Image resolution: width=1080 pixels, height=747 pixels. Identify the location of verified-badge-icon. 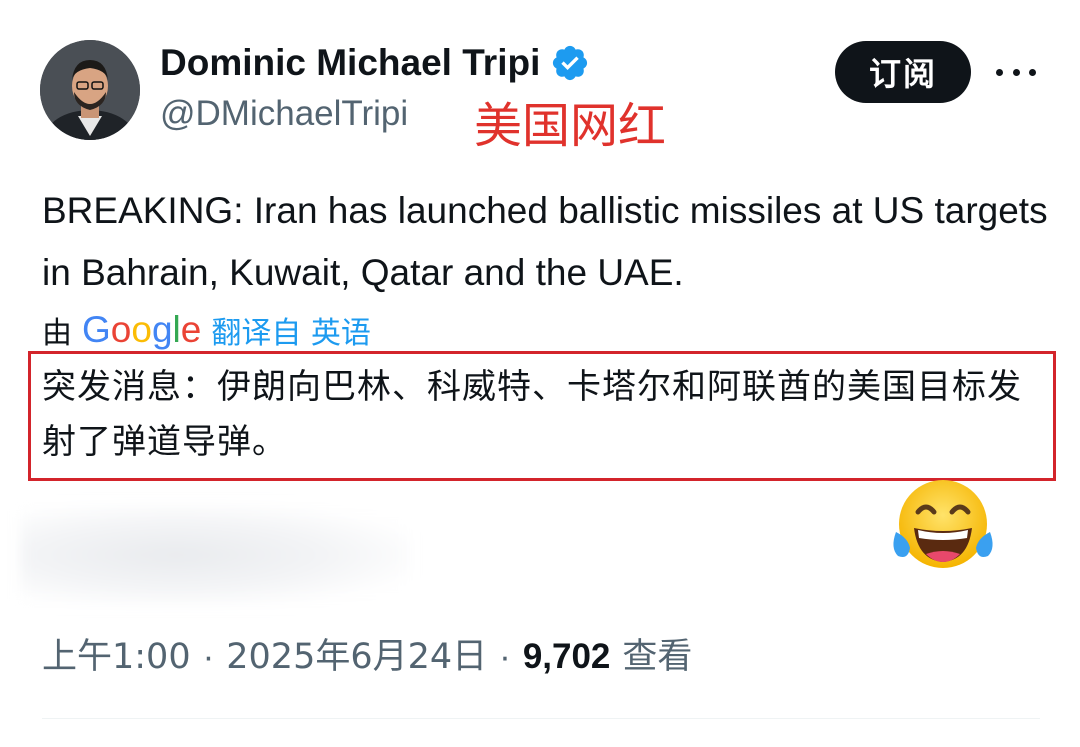
(570, 63).